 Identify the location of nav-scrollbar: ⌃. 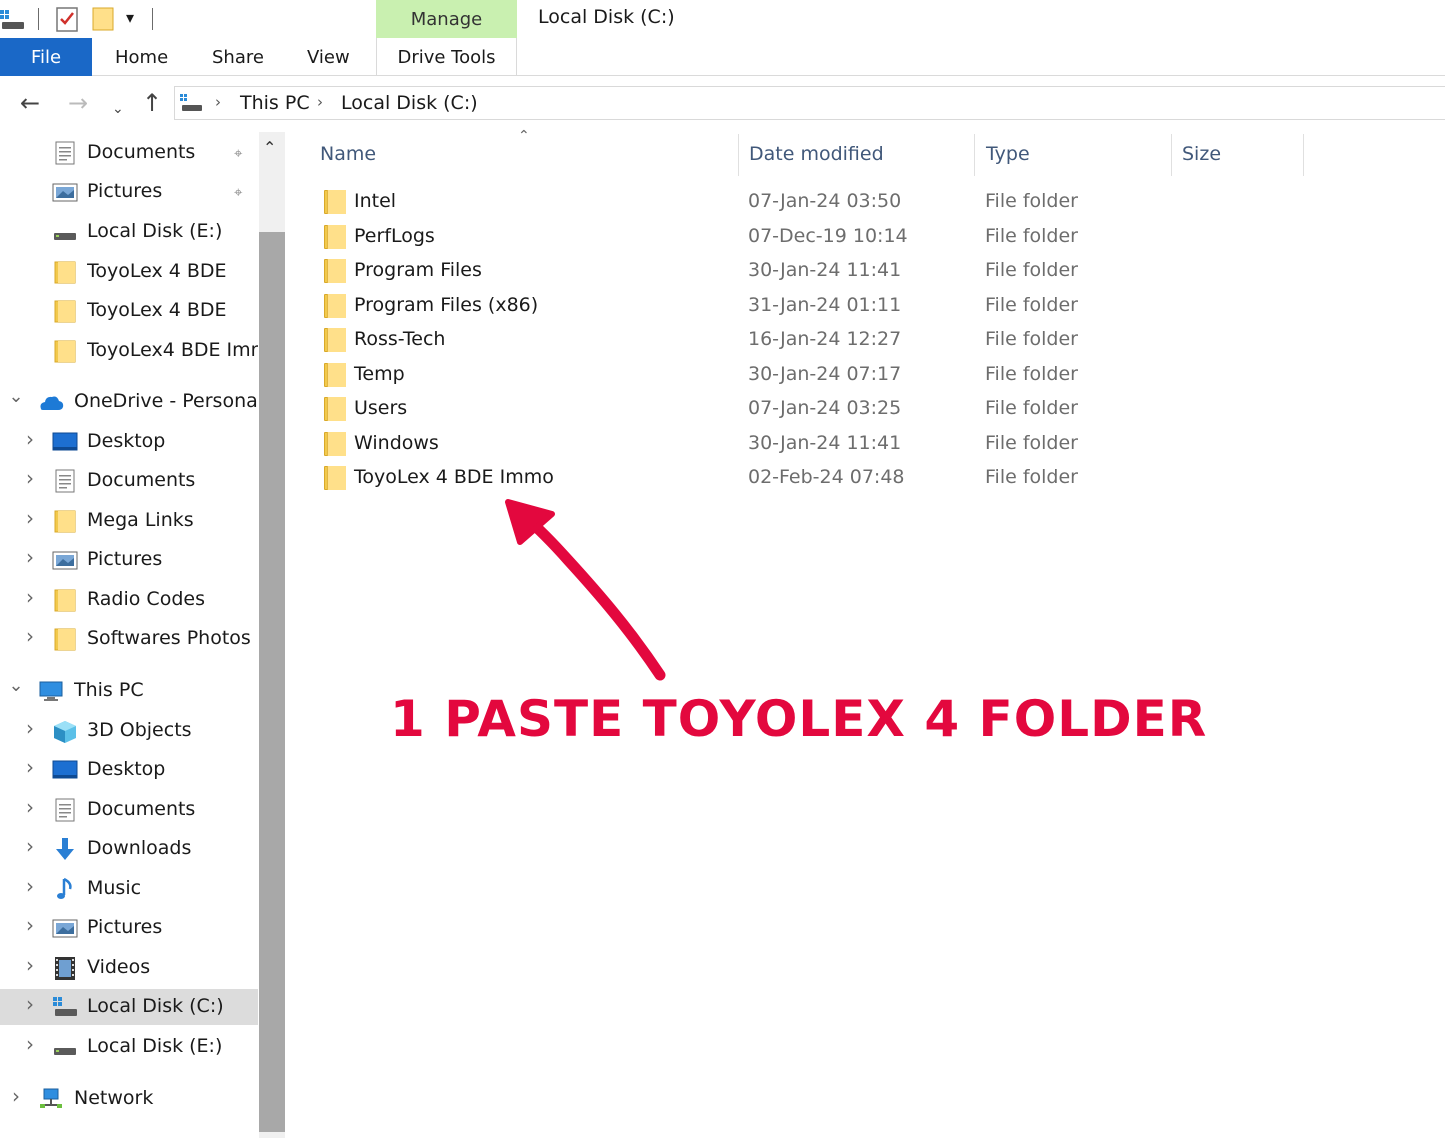
(272, 635).